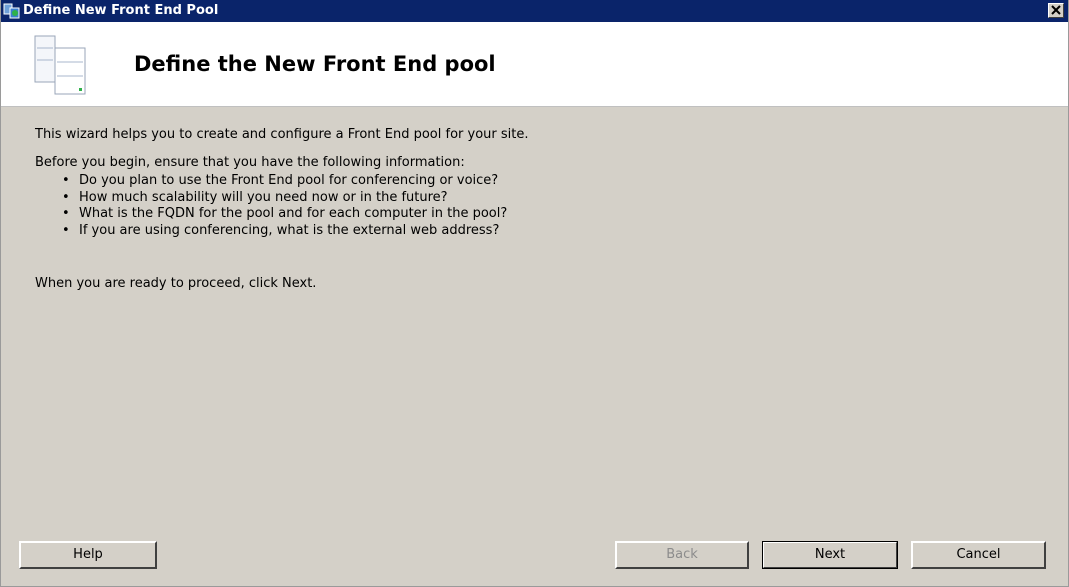 This screenshot has width=1069, height=587. I want to click on title-bar: Define New Front End Pool, so click(534, 11).